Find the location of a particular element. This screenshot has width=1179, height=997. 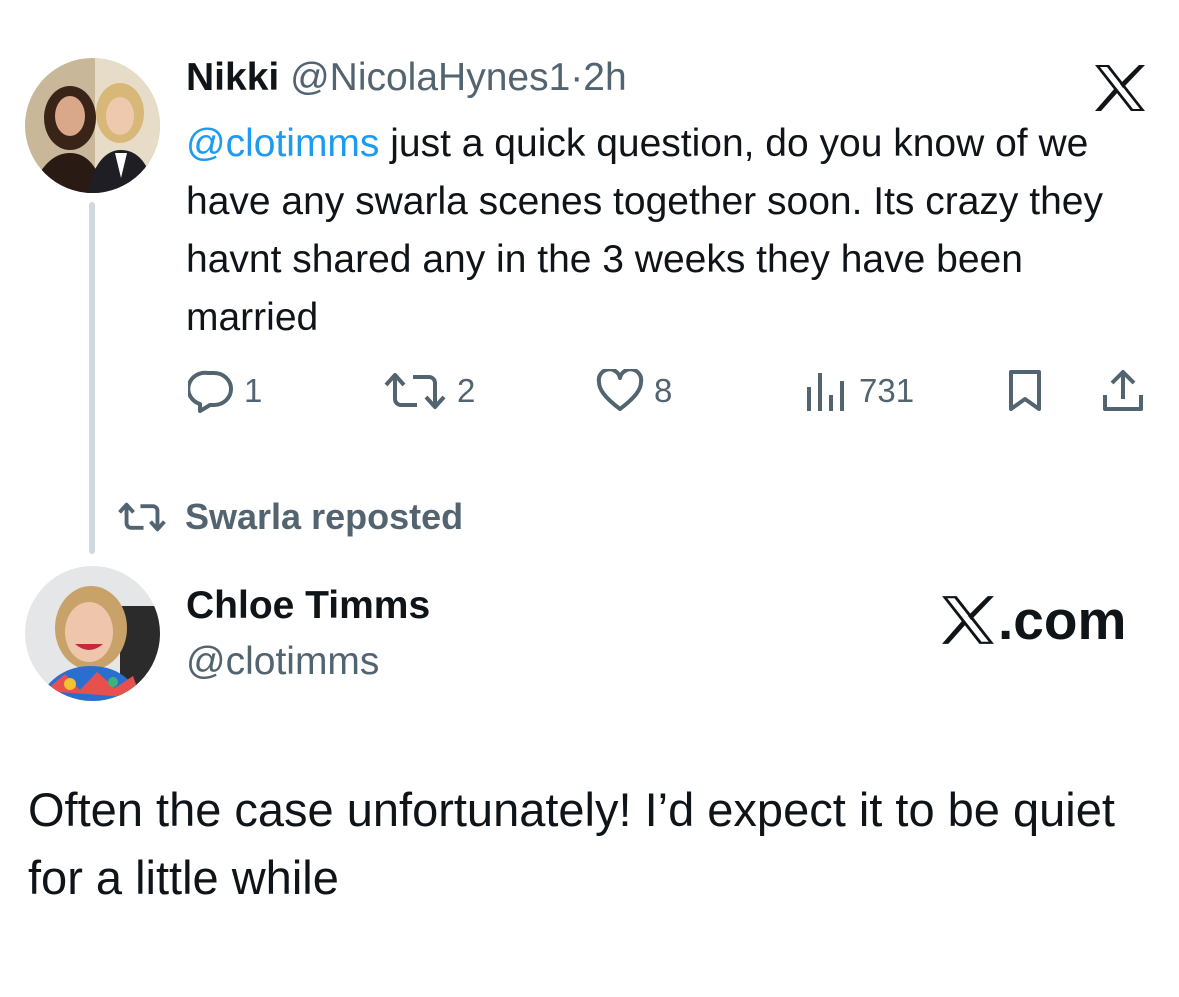

views-count: 731 is located at coordinates (887, 390).